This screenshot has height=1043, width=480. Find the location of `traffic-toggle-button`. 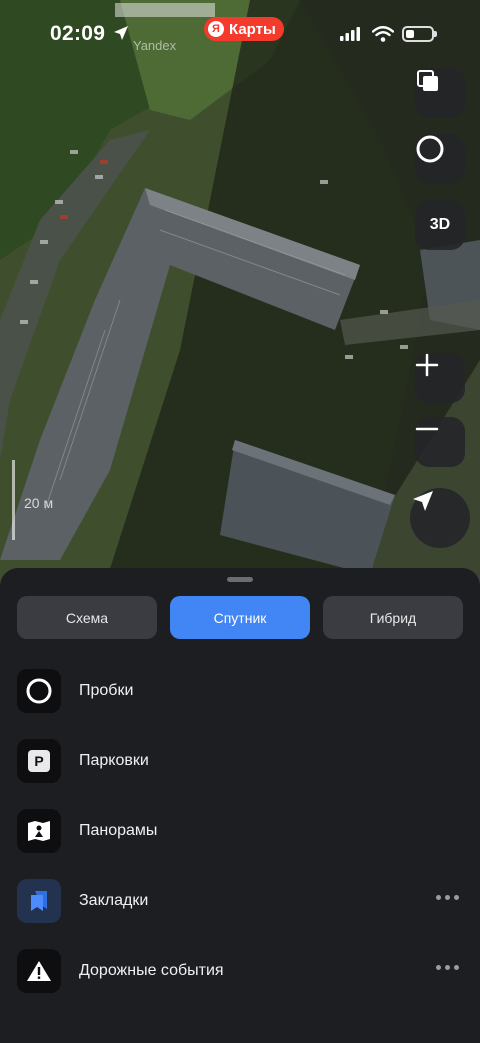

traffic-toggle-button is located at coordinates (440, 159).